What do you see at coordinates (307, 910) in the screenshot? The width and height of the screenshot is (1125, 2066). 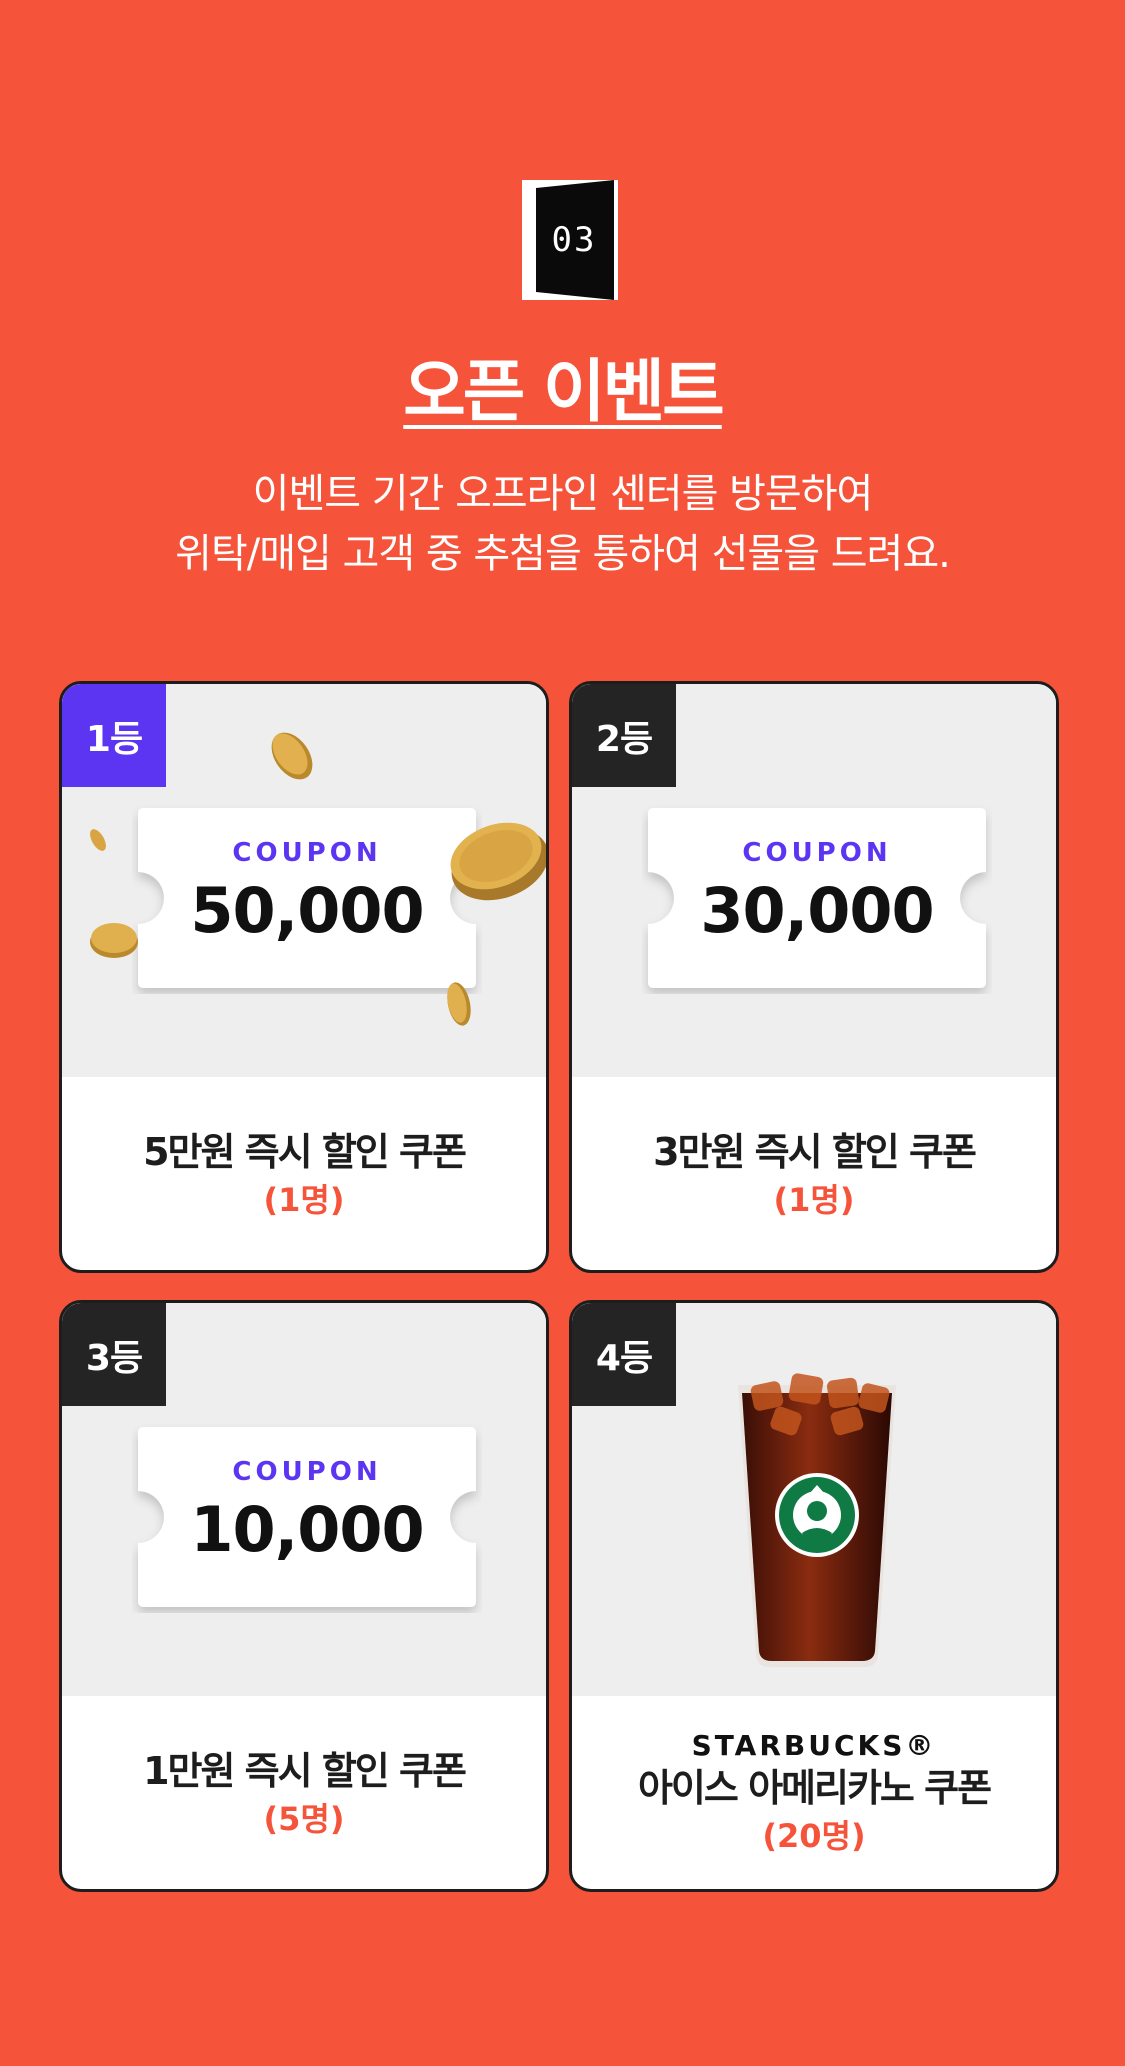 I see `coupon-amount: 50,000` at bounding box center [307, 910].